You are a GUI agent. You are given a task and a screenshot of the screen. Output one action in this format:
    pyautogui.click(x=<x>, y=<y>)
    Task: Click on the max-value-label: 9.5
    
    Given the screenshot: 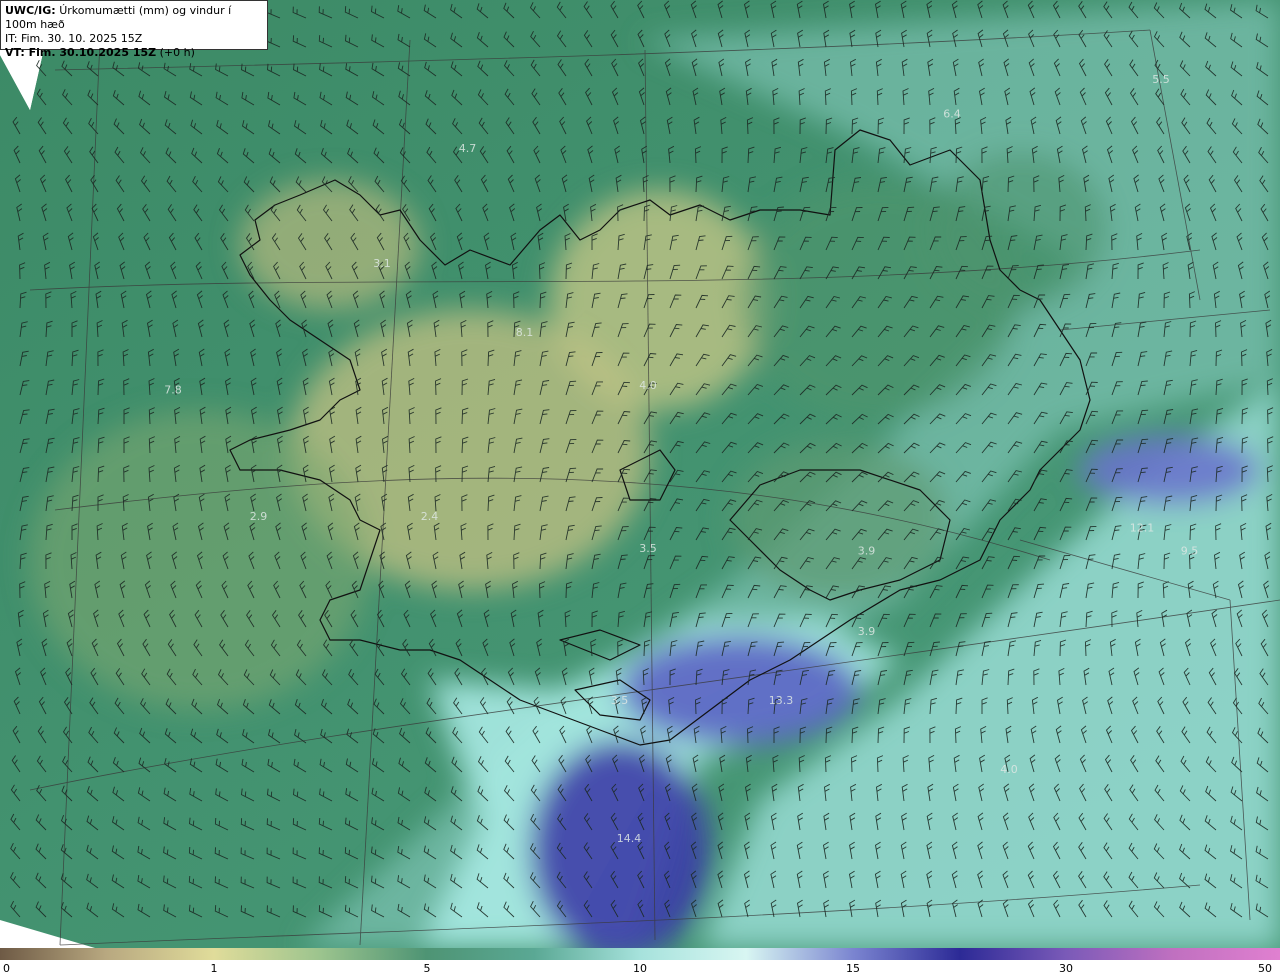 What is the action you would take?
    pyautogui.click(x=1190, y=551)
    